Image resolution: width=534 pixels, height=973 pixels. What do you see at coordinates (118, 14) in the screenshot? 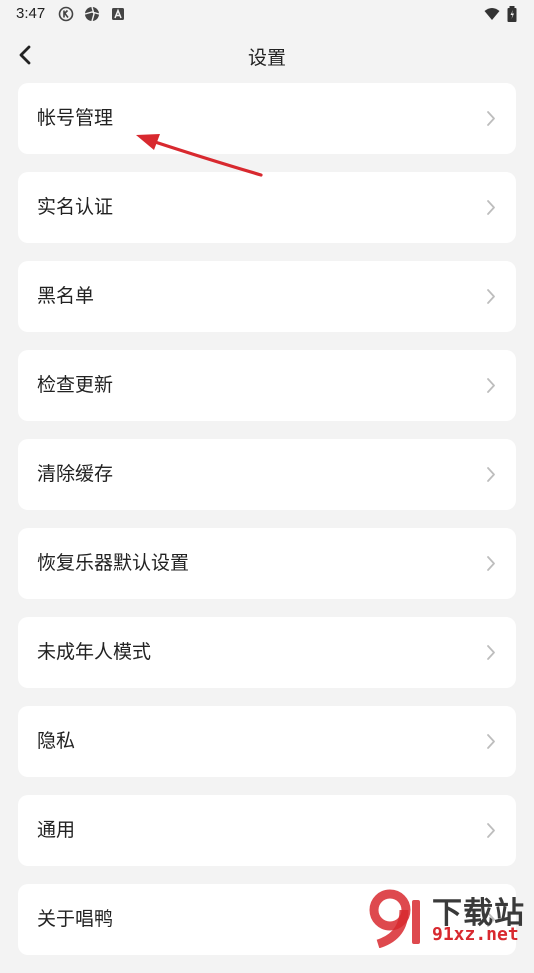
I see `a-box-icon` at bounding box center [118, 14].